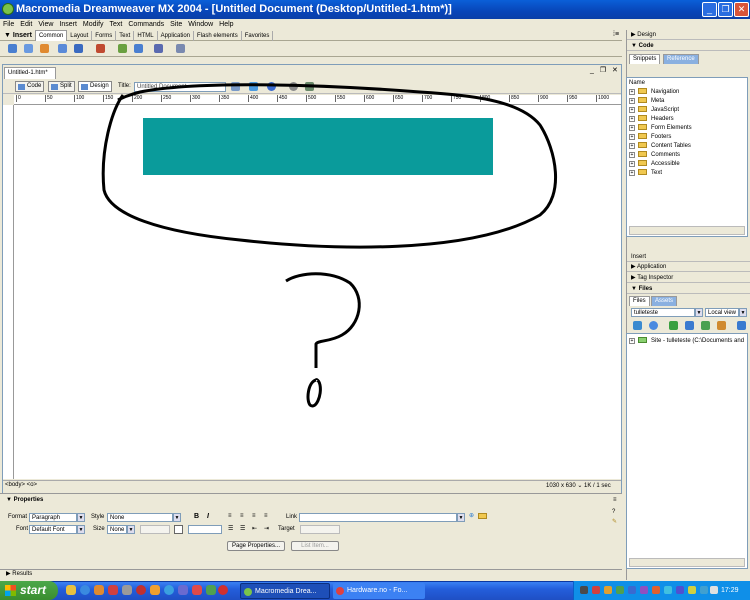  What do you see at coordinates (653, 325) in the screenshot?
I see `refresh-files-icon` at bounding box center [653, 325].